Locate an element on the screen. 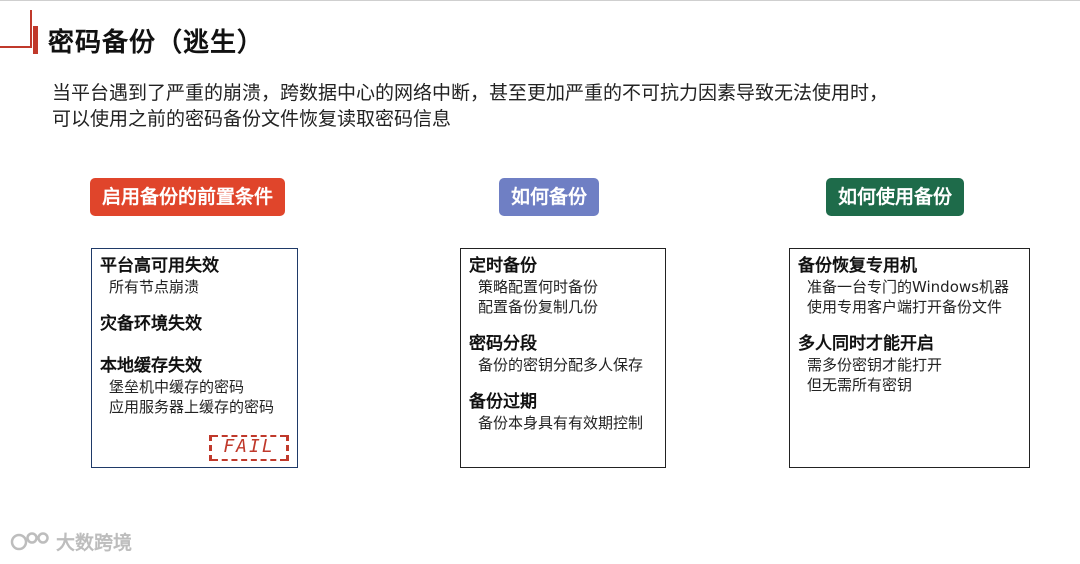 The width and height of the screenshot is (1080, 564). badge-how-to-backup: 如何备份 is located at coordinates (549, 197).